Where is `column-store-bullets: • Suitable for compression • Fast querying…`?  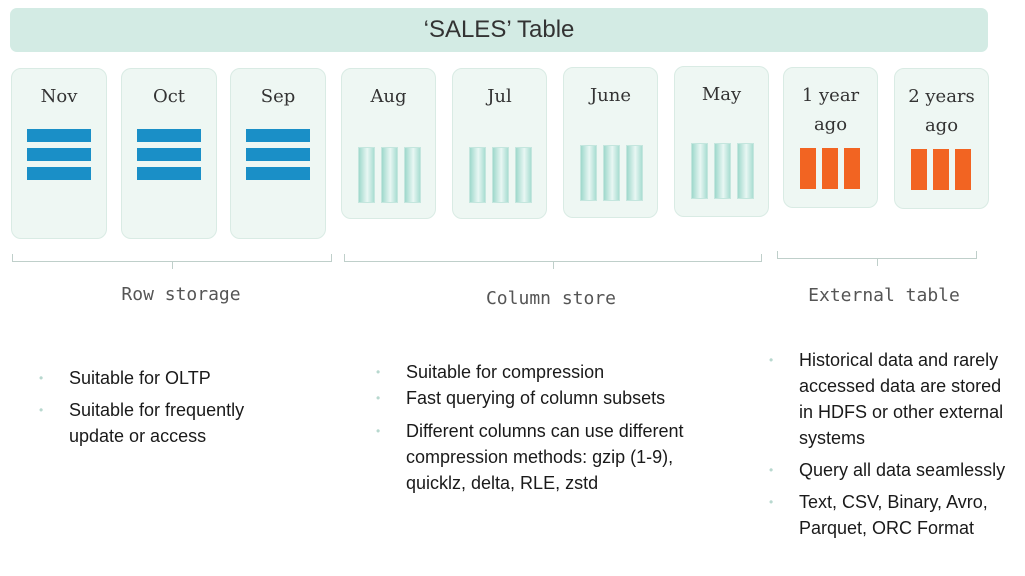 column-store-bullets: • Suitable for compression • Fast querying… is located at coordinates (556, 427).